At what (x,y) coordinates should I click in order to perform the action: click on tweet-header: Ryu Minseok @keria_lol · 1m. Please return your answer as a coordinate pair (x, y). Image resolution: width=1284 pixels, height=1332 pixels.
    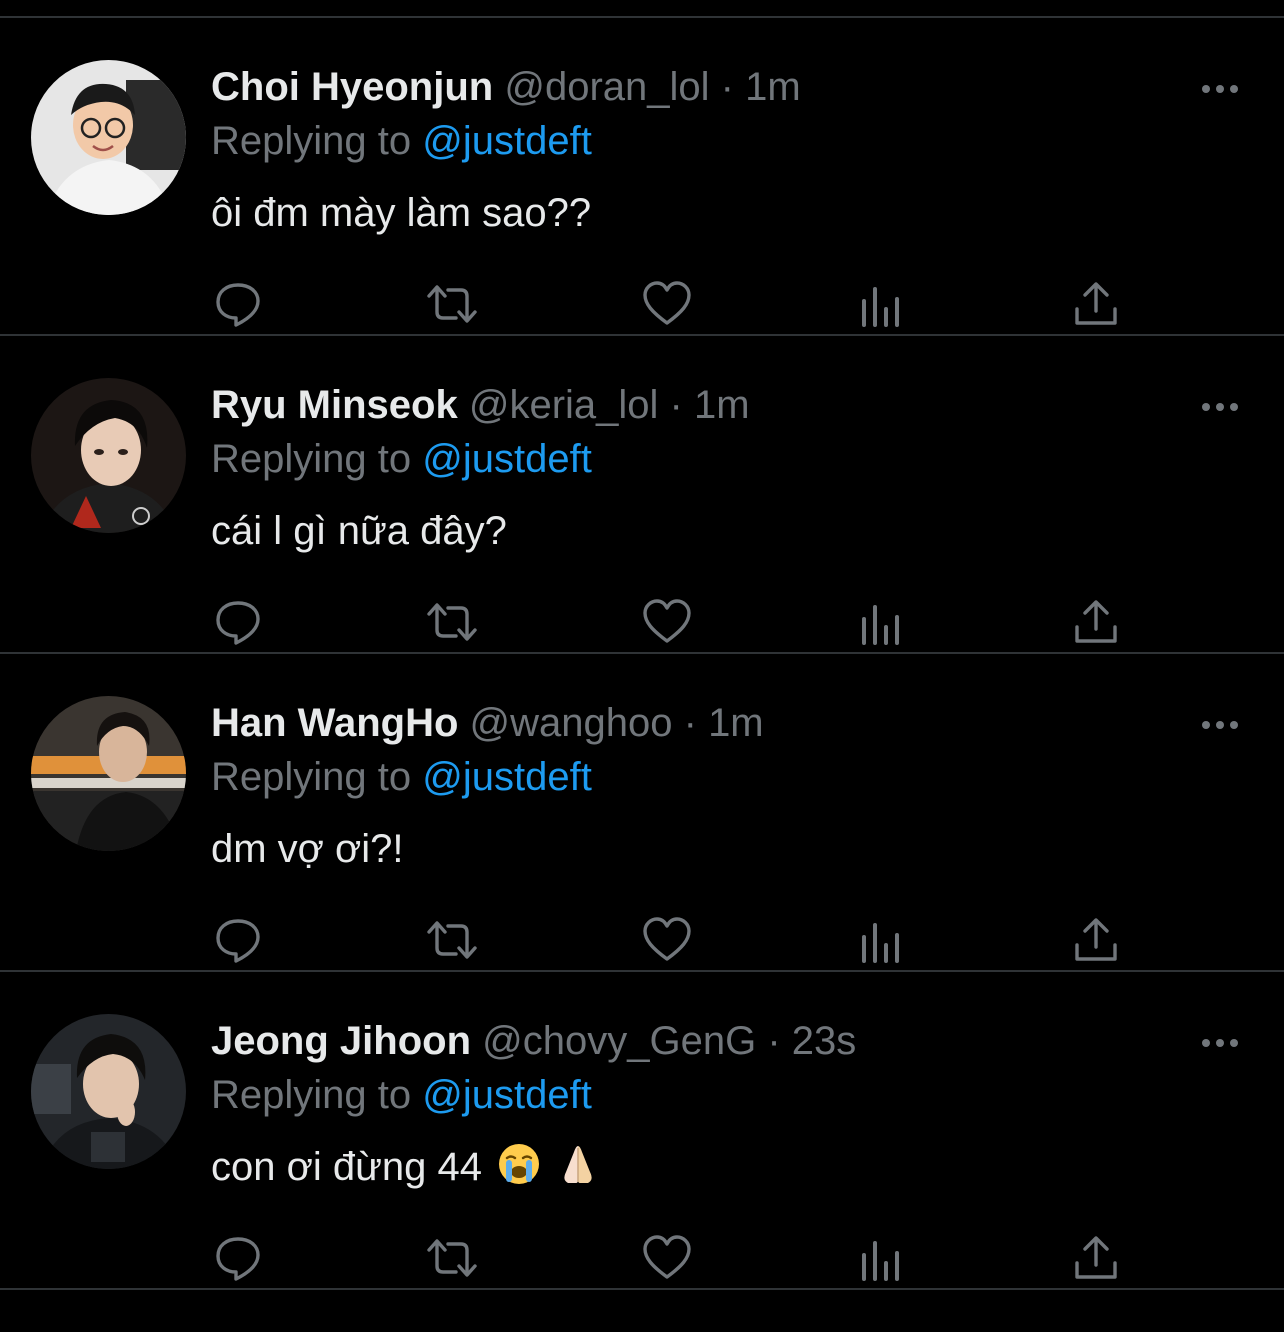
    Looking at the image, I should click on (480, 405).